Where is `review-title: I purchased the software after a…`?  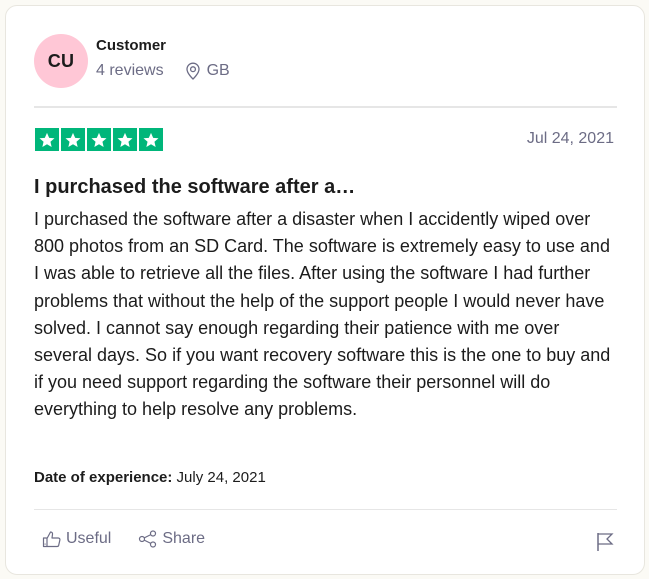 review-title: I purchased the software after a… is located at coordinates (194, 187).